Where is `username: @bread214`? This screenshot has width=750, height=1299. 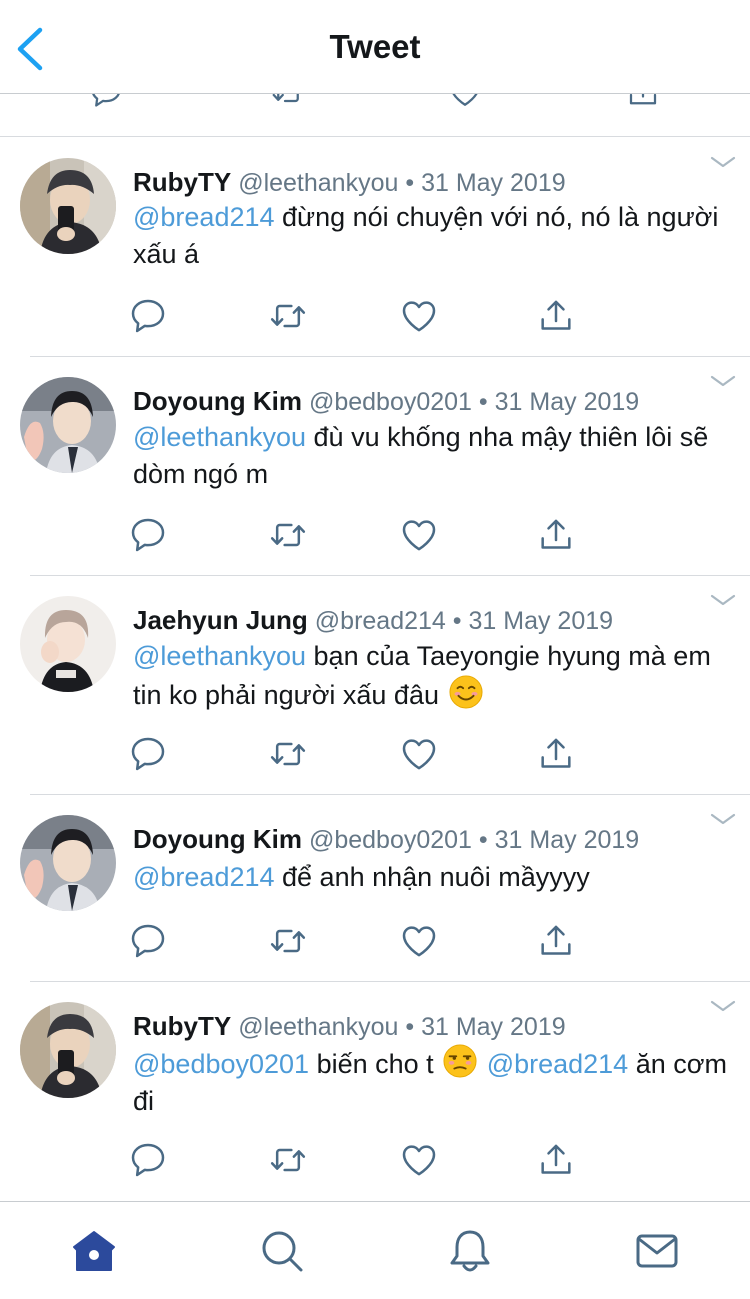
username: @bread214 is located at coordinates (380, 621).